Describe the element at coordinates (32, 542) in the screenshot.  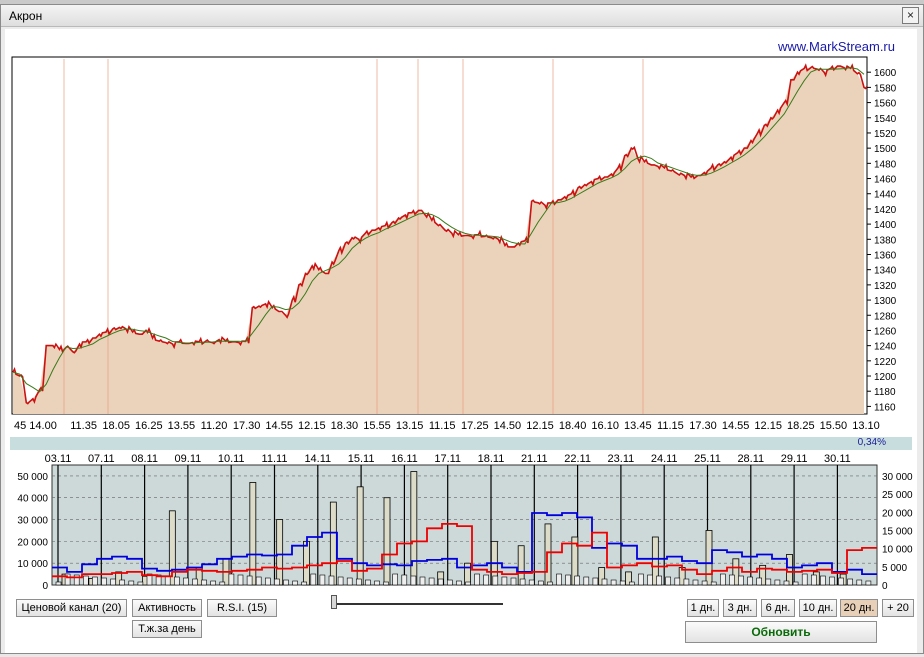
I see `left-axis-label: 20 000` at that location.